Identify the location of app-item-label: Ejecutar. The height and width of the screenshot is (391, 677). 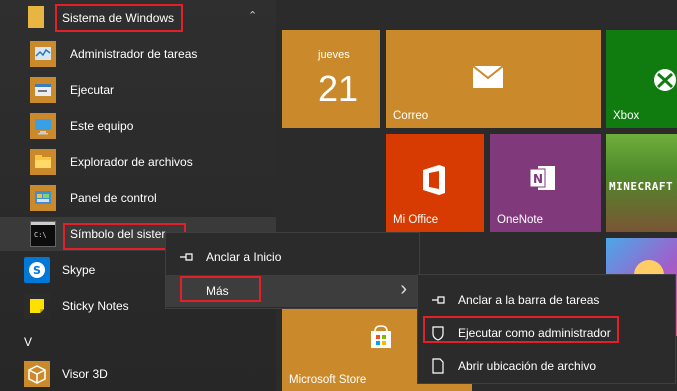
(92, 90).